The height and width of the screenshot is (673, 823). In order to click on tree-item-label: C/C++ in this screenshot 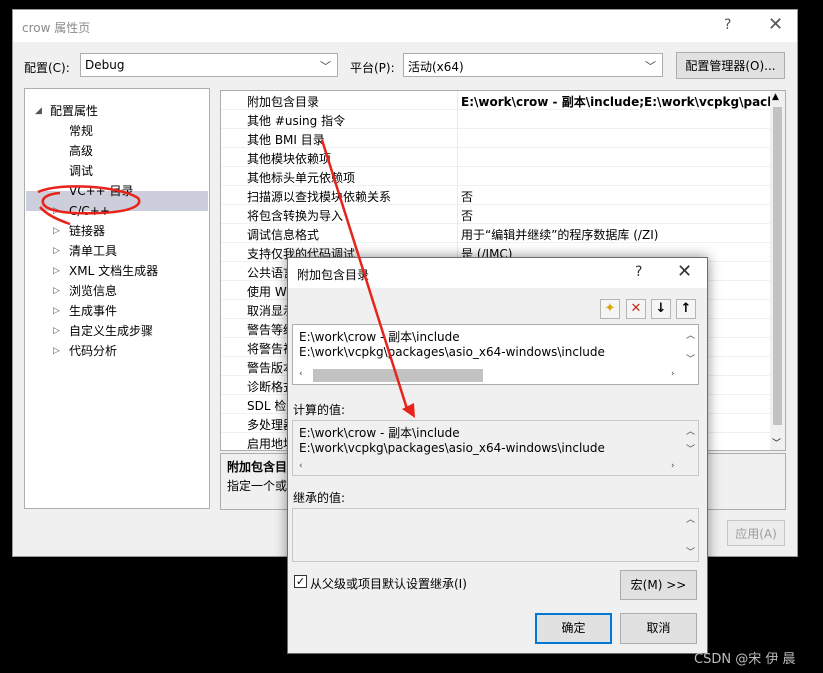, I will do `click(89, 211)`.